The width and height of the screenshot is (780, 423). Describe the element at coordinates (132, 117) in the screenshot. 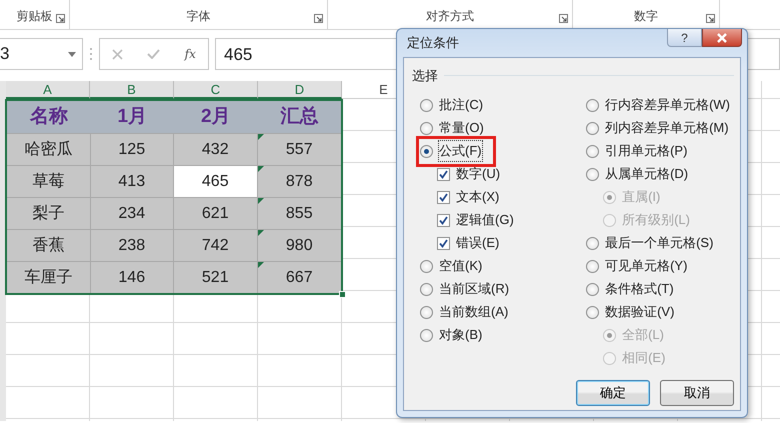

I see `column-heading: 1月` at that location.